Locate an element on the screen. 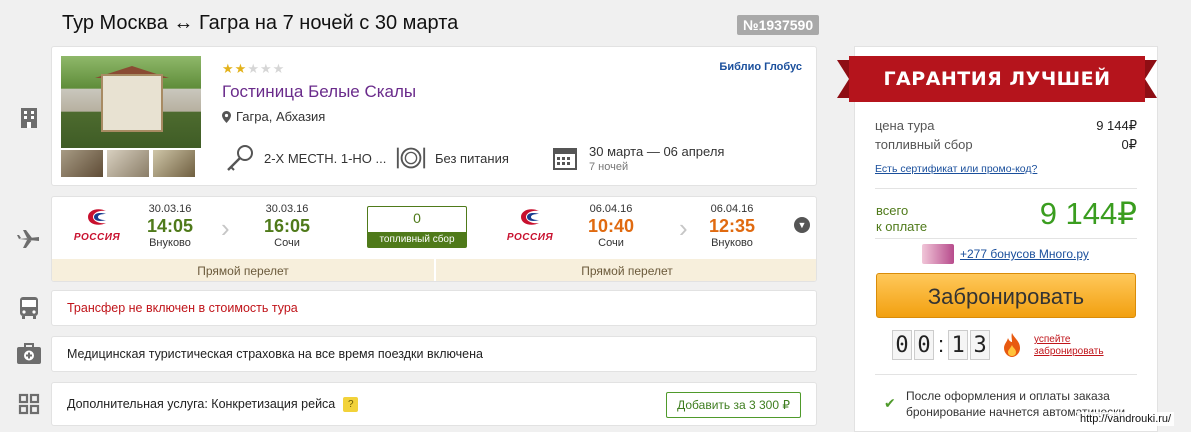 This screenshot has width=1191, height=432. grid-icon is located at coordinates (29, 404).